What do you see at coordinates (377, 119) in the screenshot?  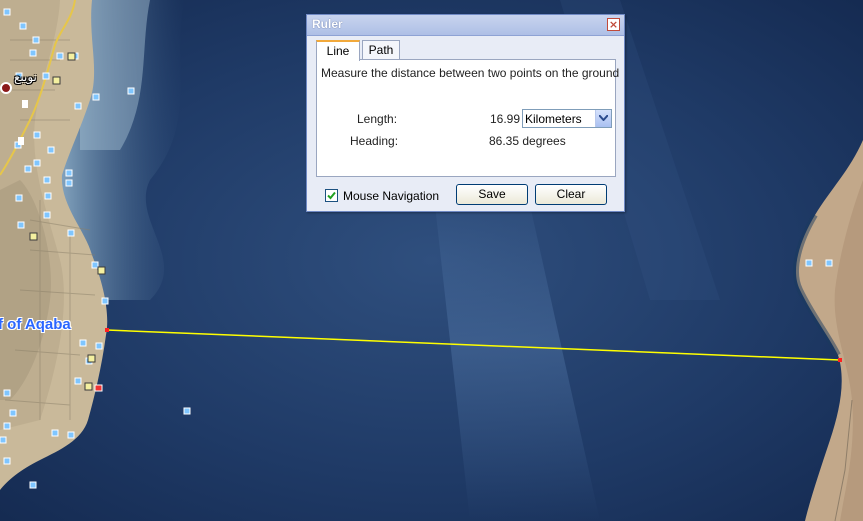 I see `length-label: Length:` at bounding box center [377, 119].